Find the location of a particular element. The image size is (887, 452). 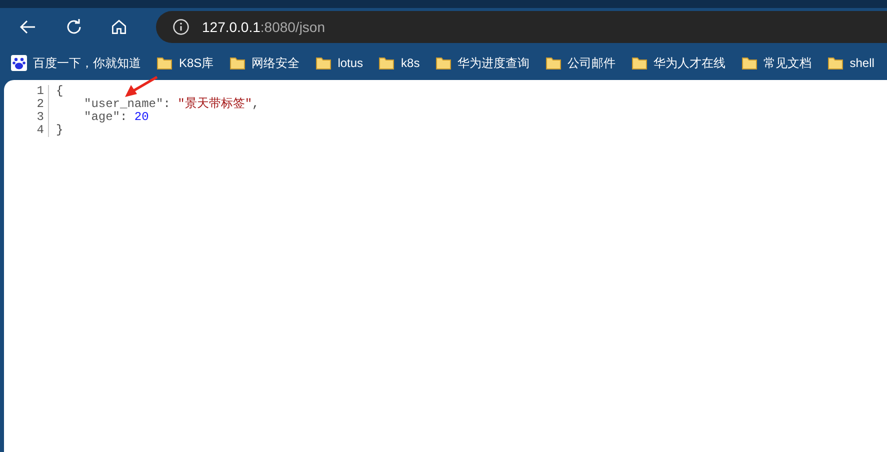

bookmark-item: k8s is located at coordinates (399, 63).